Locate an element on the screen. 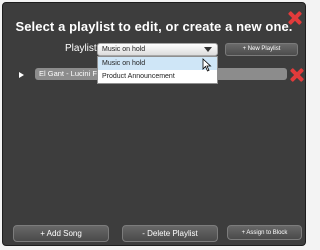 Image resolution: width=320 pixels, height=250 pixels. dropdown-option-music-on-hold: Music on hold is located at coordinates (157, 63).